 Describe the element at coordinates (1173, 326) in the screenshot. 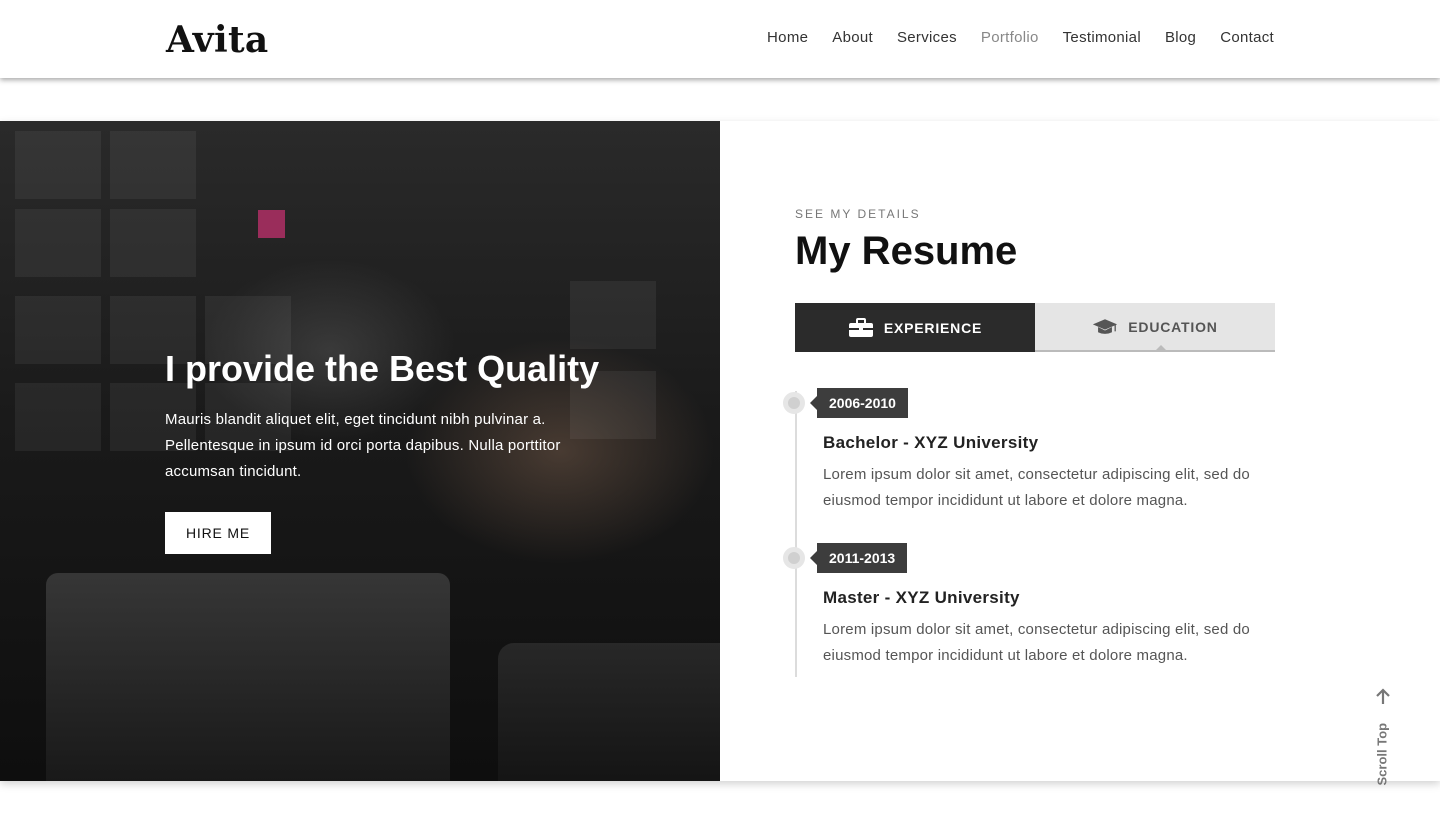

I see `tab-education-label: EDUCATION` at that location.